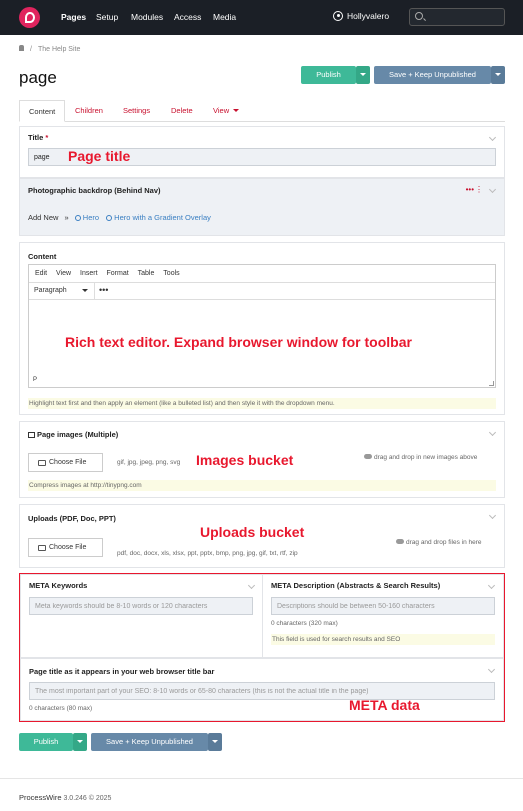  What do you see at coordinates (40, 797) in the screenshot?
I see `footer-brand: ProcessWire` at bounding box center [40, 797].